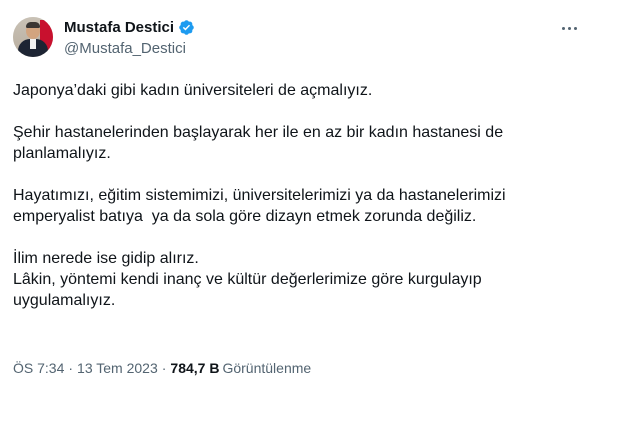 Image resolution: width=626 pixels, height=421 pixels. Describe the element at coordinates (119, 27) in the screenshot. I see `author-display-name: Mustafa Destici` at that location.